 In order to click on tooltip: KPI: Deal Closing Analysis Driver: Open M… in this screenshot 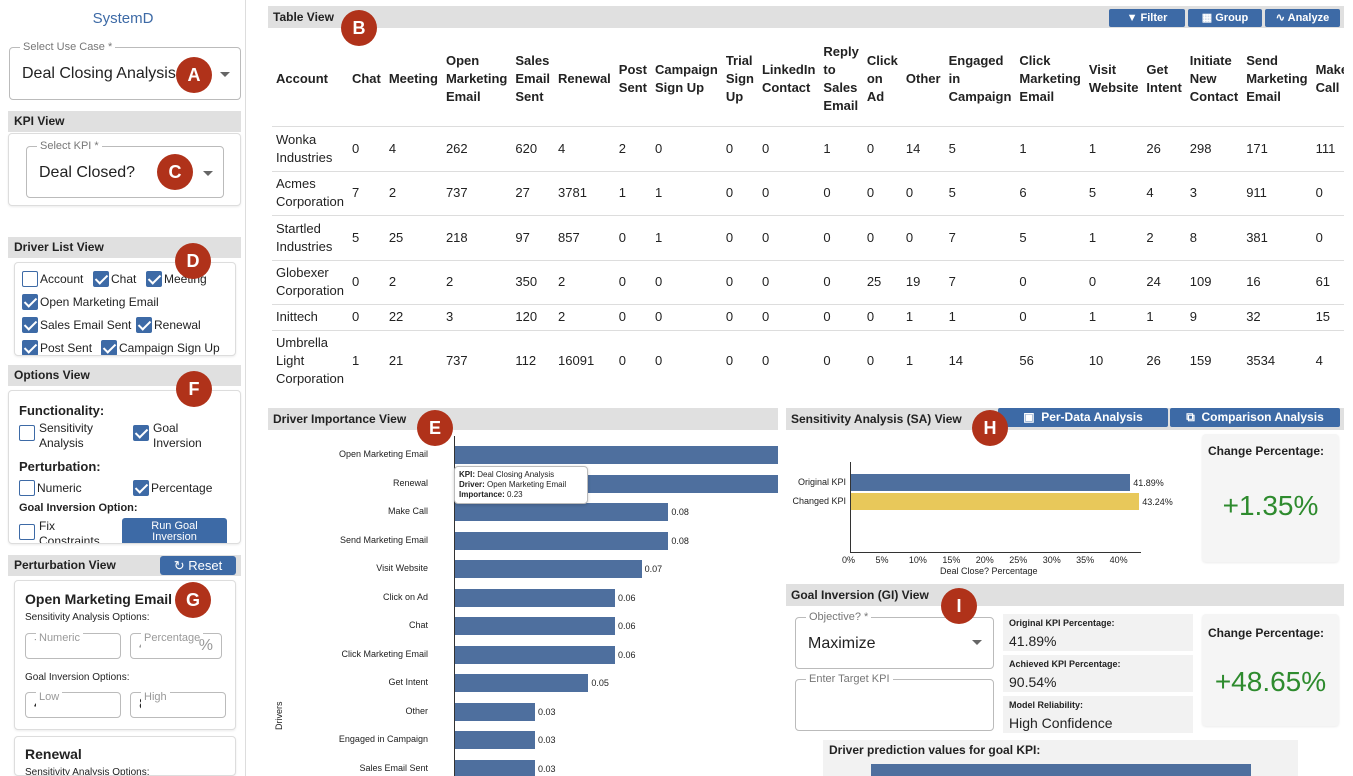, I will do `click(521, 485)`.